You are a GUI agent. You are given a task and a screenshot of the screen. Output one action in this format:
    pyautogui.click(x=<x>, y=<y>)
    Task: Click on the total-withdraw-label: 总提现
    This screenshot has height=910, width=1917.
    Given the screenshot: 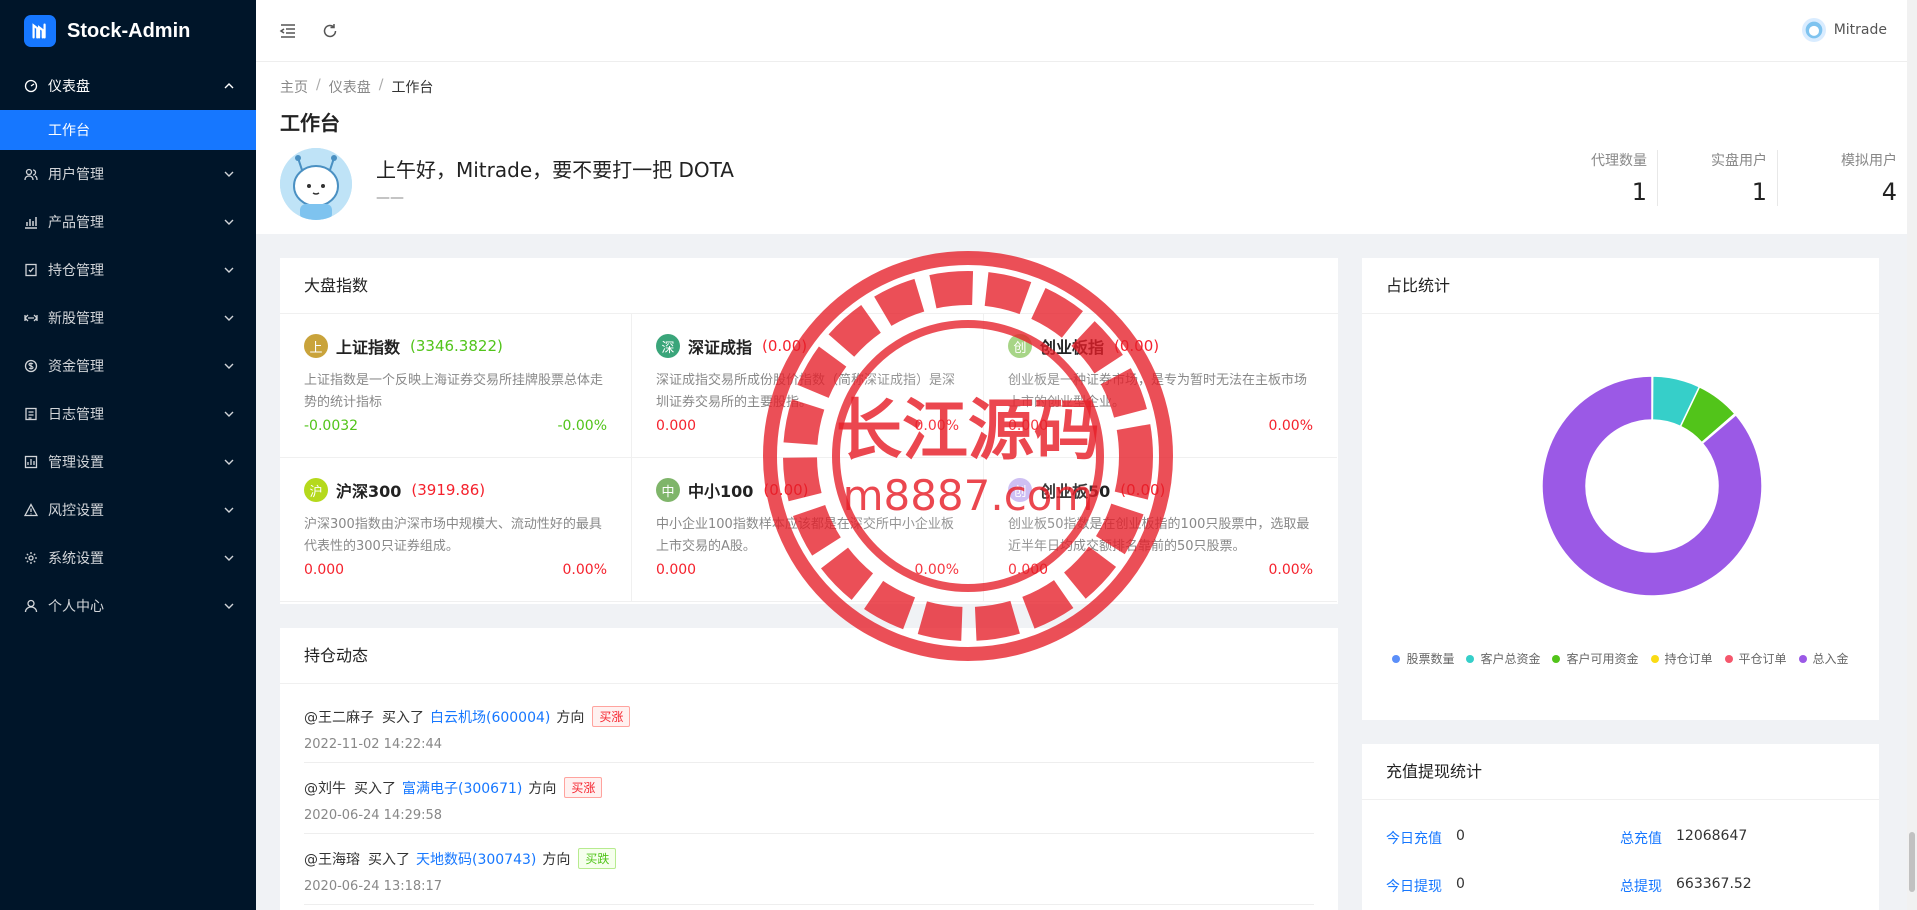 What is the action you would take?
    pyautogui.click(x=1641, y=886)
    